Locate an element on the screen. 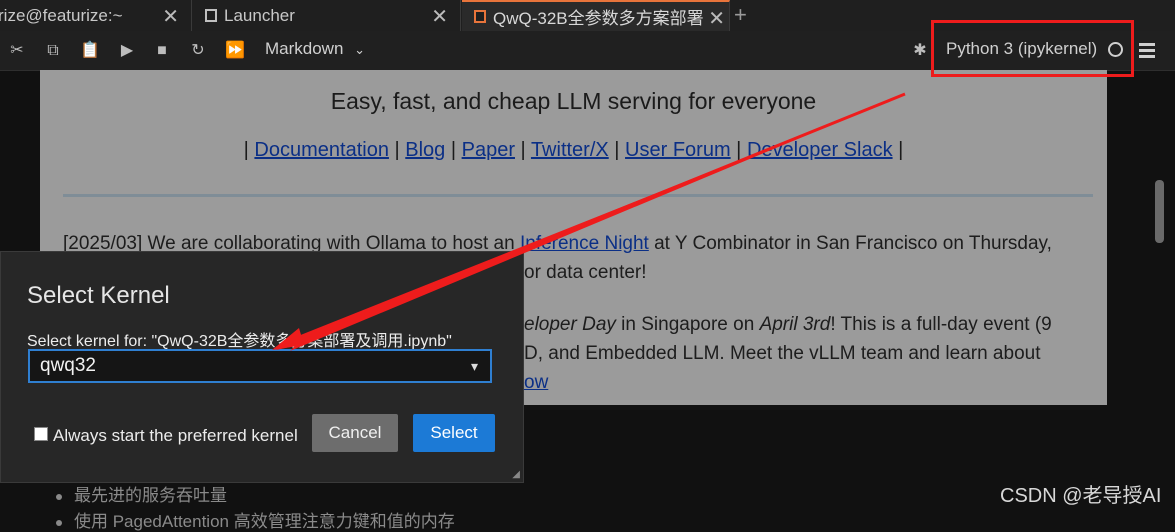 The image size is (1175, 532). list-item-text: 使用 PagedAttention 高效管理注意力键和值的内存 is located at coordinates (264, 521).